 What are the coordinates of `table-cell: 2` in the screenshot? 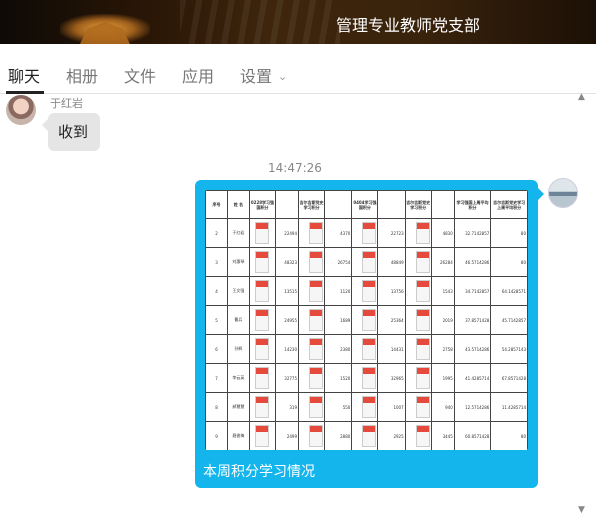 It's located at (216, 233).